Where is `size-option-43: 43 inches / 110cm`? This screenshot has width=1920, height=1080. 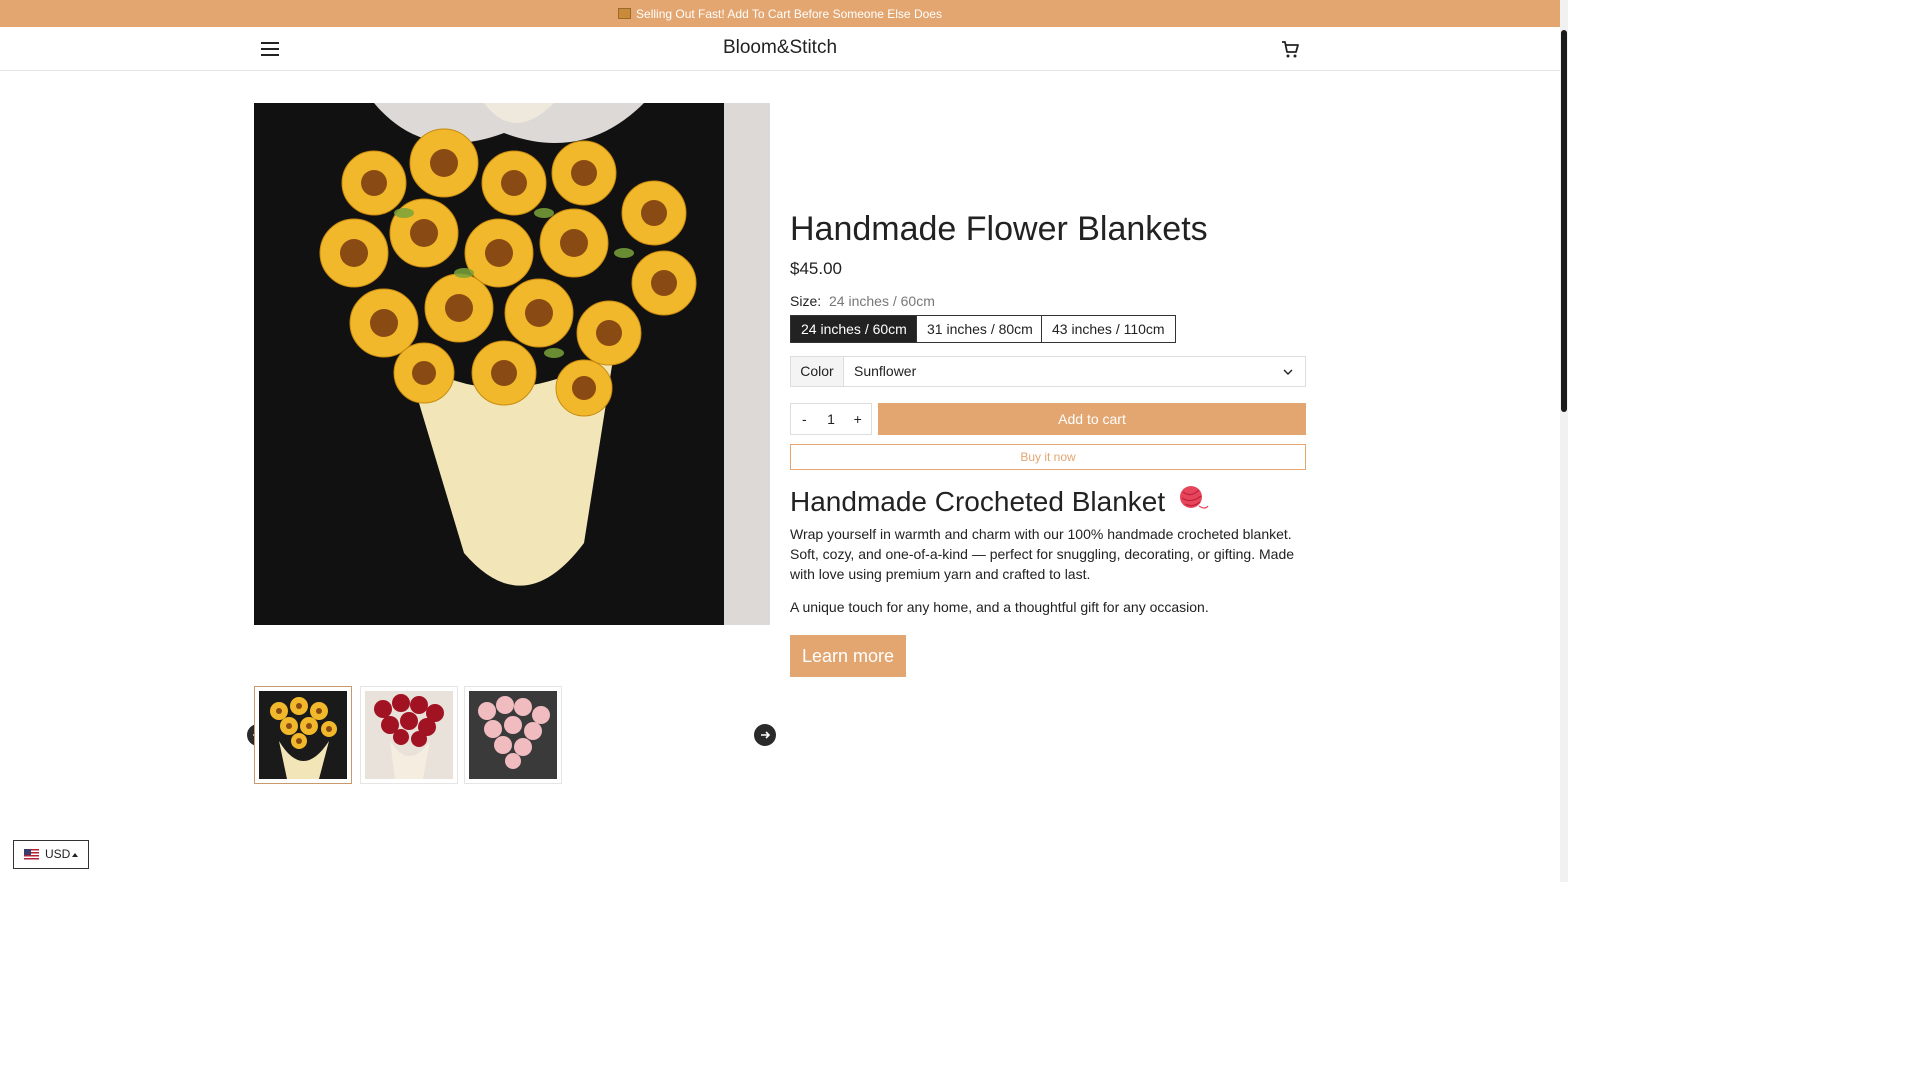
size-option-43: 43 inches / 110cm is located at coordinates (1108, 329).